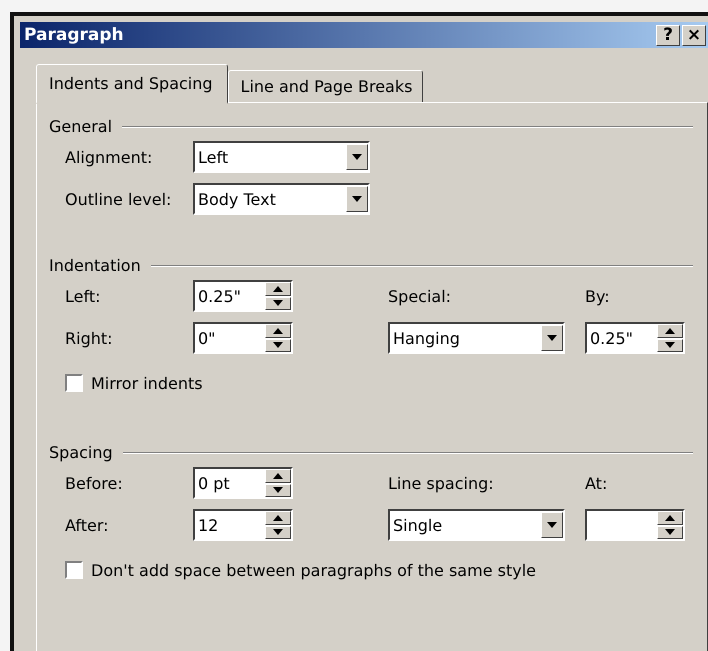  I want to click on field-label: Before:, so click(94, 483).